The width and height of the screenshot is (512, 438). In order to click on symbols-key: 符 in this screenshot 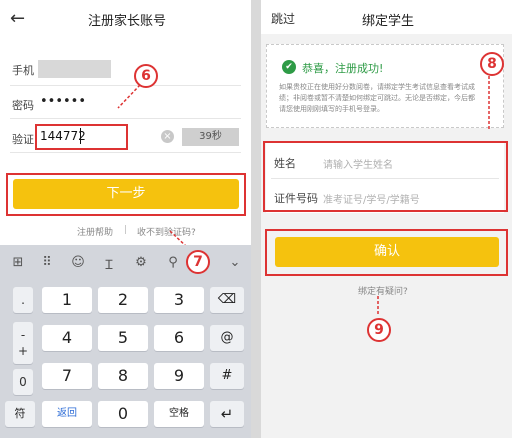, I will do `click(20, 414)`.